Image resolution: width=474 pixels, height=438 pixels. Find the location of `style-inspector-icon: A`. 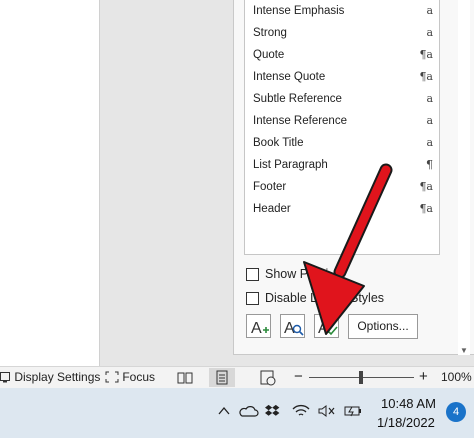

style-inspector-icon: A is located at coordinates (294, 328).